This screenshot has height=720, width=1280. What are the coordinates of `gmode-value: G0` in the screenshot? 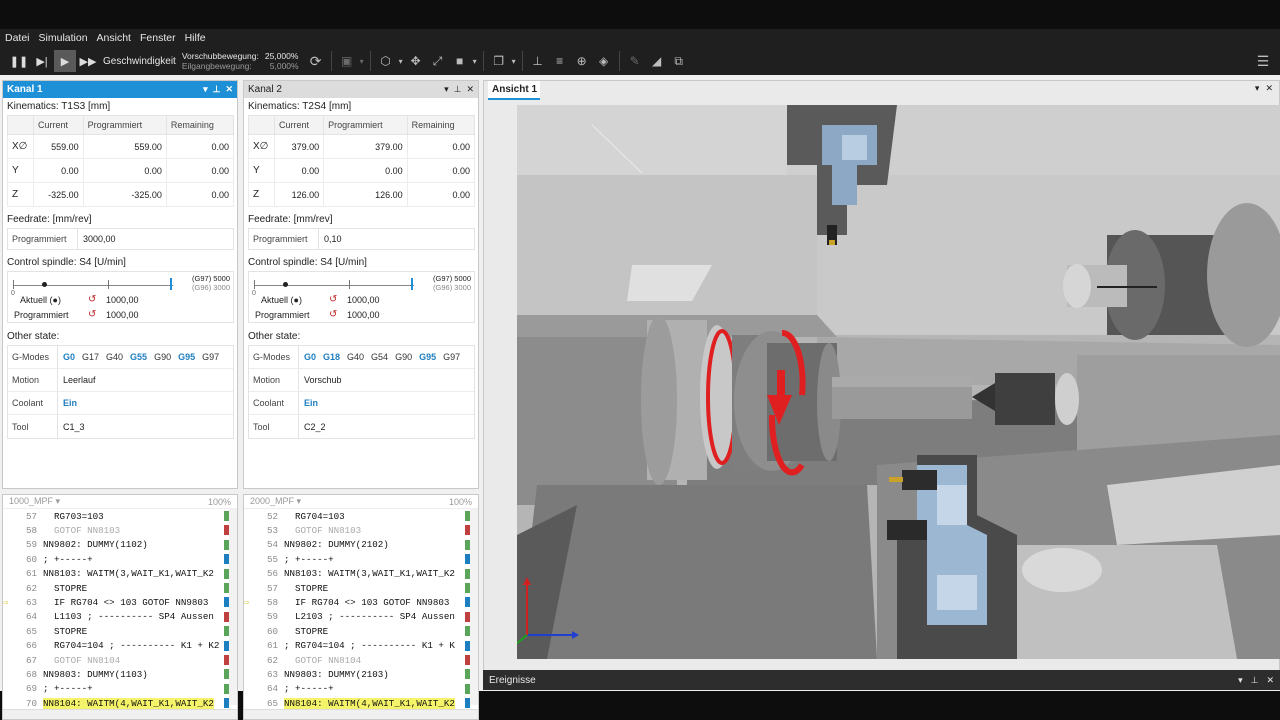 It's located at (310, 357).